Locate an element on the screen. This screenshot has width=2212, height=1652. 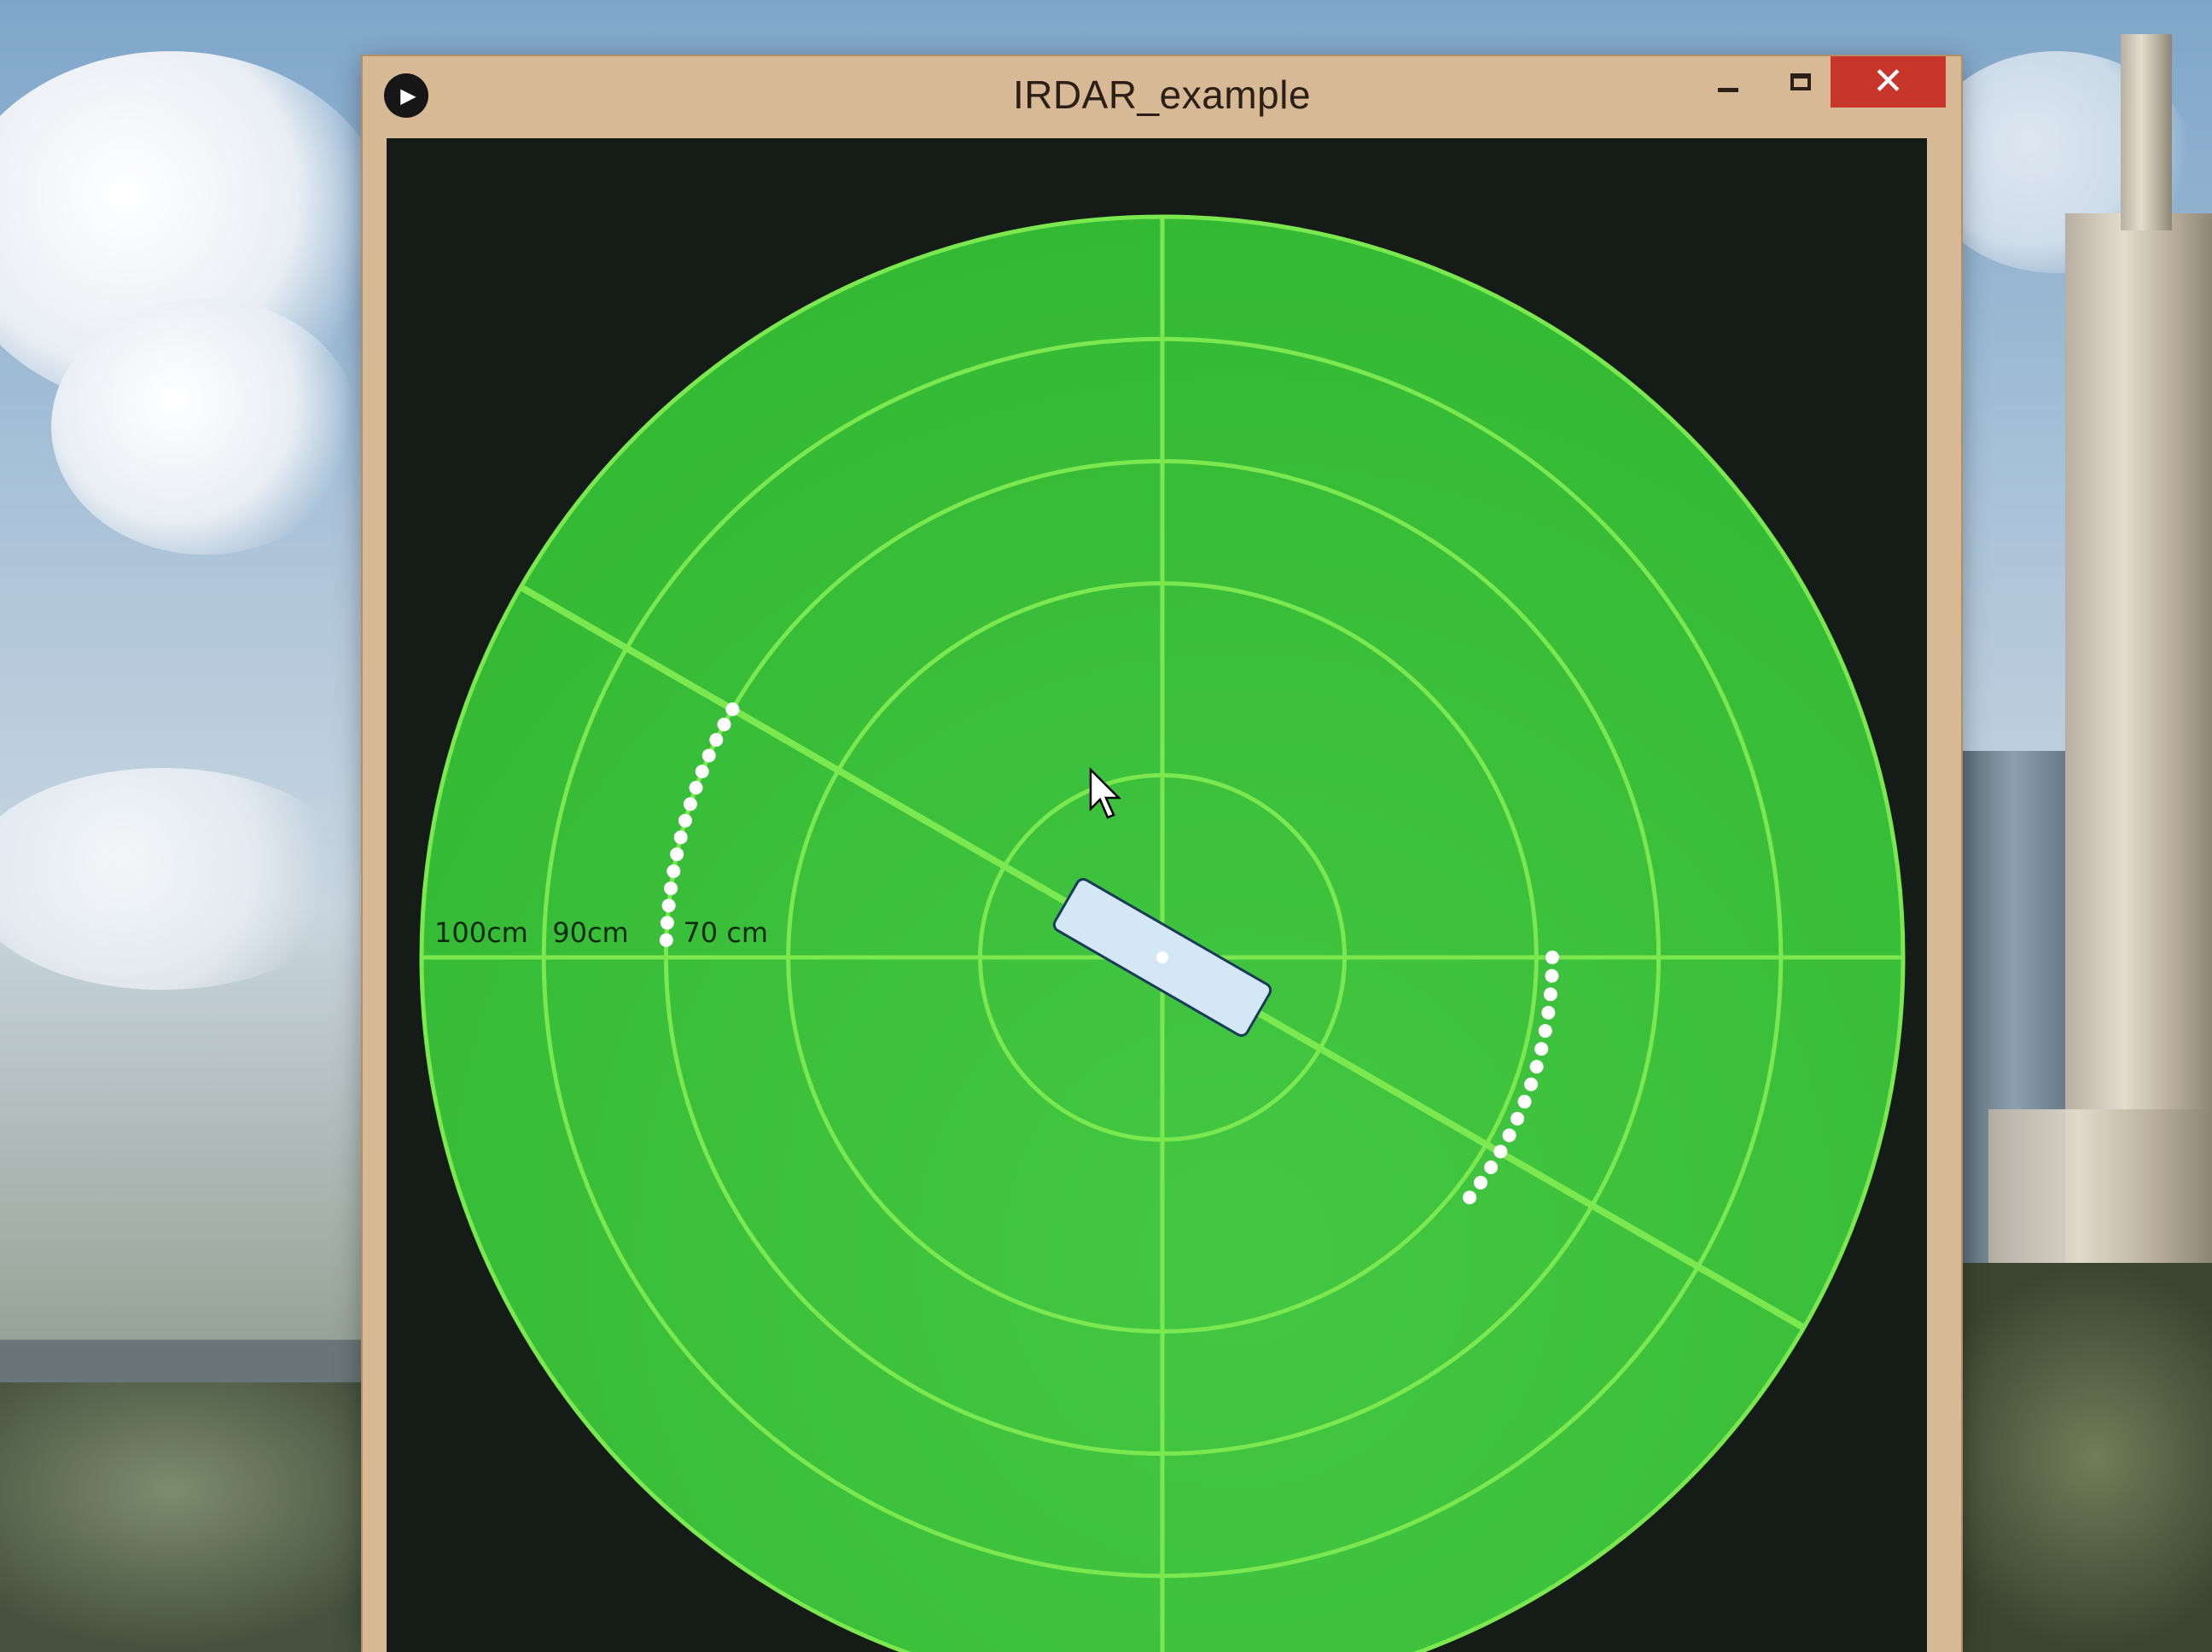
close-icon: ✕ is located at coordinates (1888, 81).